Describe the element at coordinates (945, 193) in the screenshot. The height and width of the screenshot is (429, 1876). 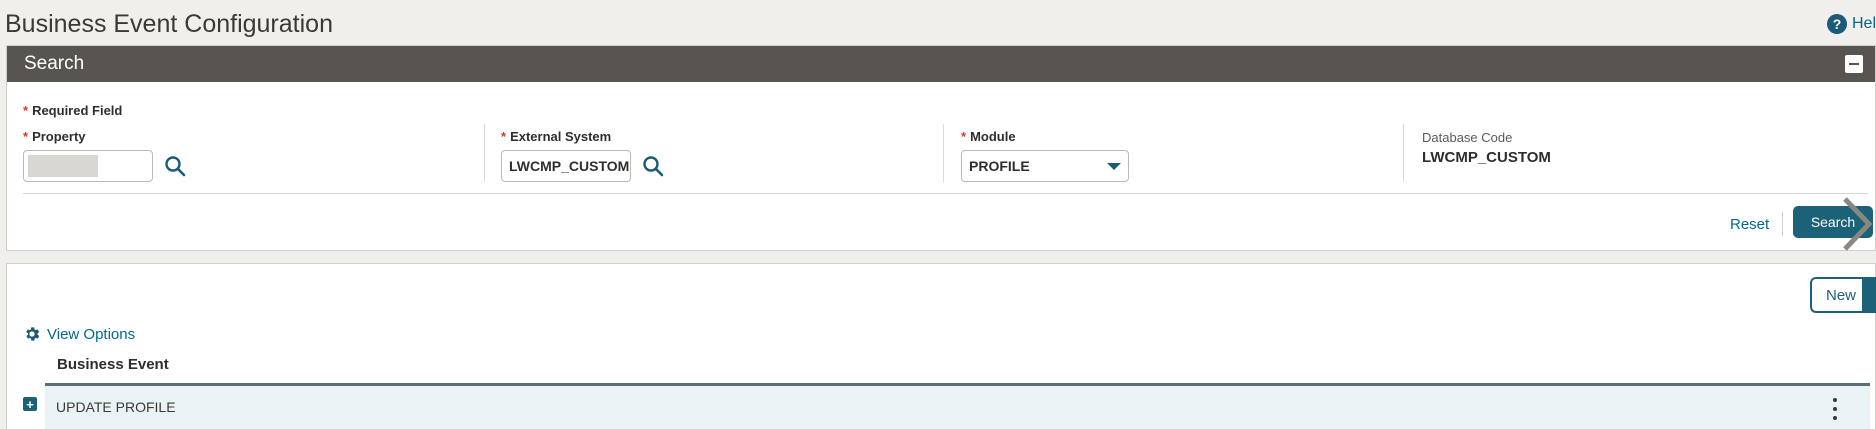
I see `divider-line` at that location.